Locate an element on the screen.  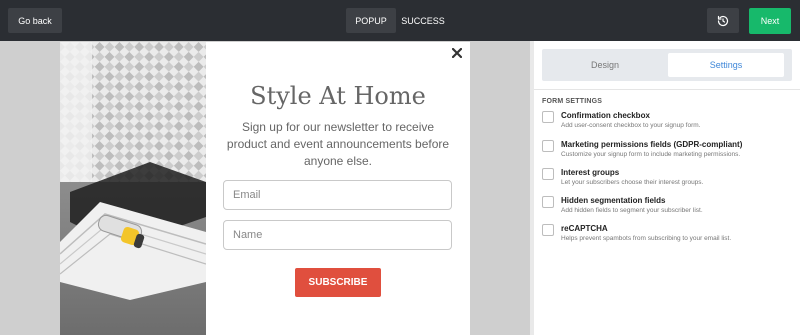
option-label: reCAPTCHA is located at coordinates (584, 228).